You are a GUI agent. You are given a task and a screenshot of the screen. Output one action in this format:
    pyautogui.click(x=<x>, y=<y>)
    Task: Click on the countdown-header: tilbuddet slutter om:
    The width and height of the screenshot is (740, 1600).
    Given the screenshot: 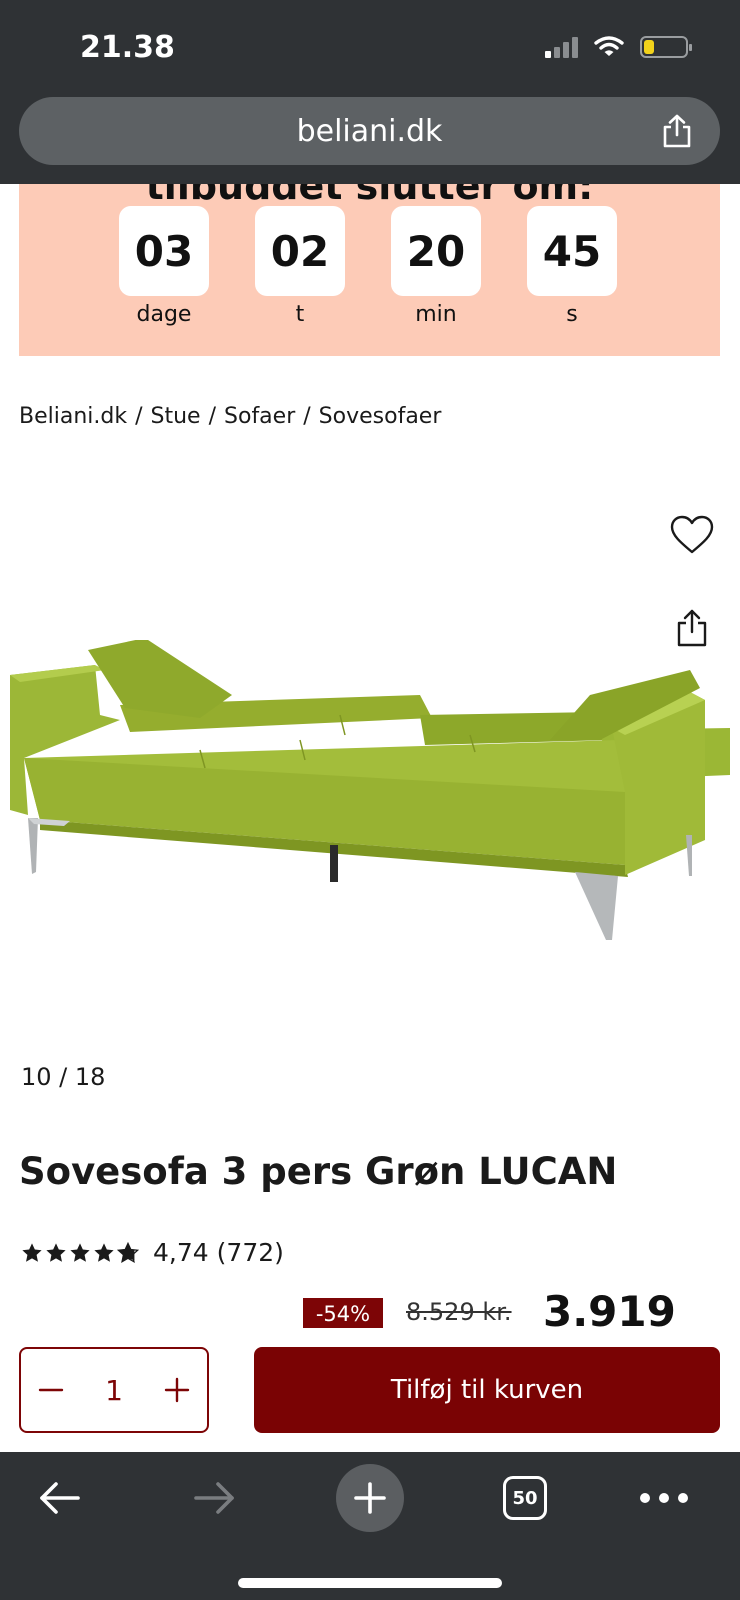 What is the action you would take?
    pyautogui.click(x=369, y=196)
    